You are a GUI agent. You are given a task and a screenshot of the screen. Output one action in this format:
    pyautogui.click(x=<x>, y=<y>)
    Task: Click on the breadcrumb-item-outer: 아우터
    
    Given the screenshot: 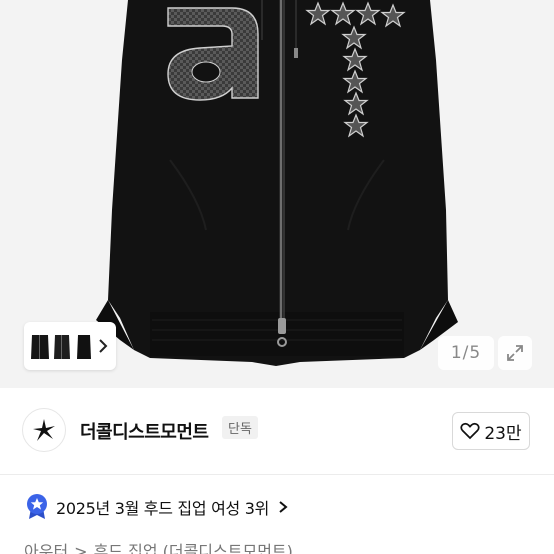 What is the action you would take?
    pyautogui.click(x=46, y=548)
    